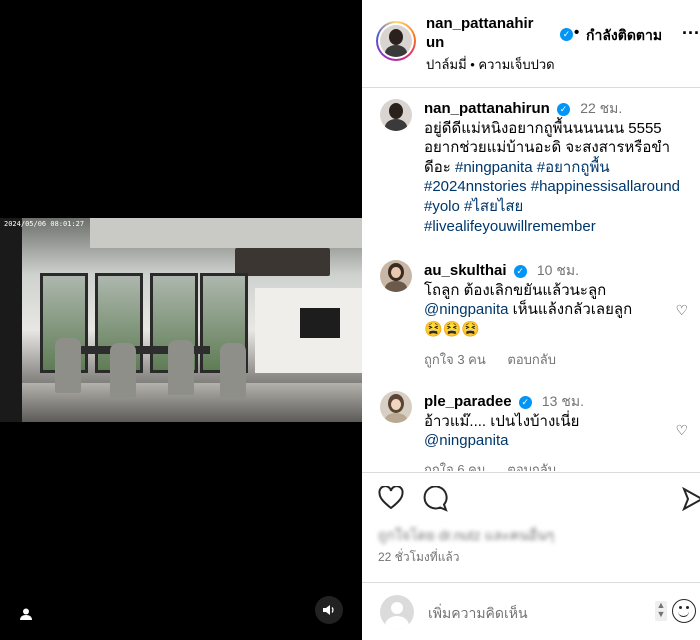  I want to click on comment-likes: ถูกใจ 3 คน, so click(455, 359).